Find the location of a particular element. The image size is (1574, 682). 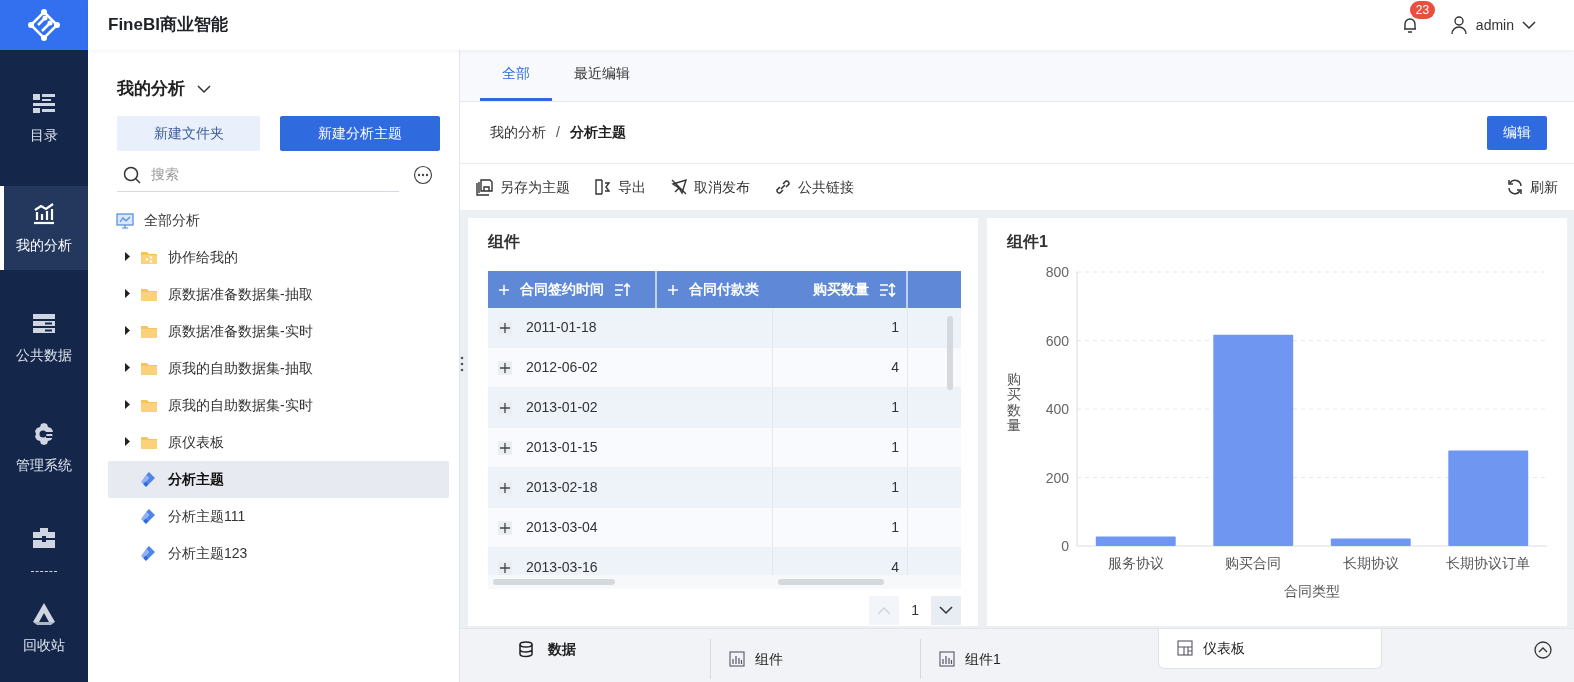

edit-button: 编辑 is located at coordinates (1517, 132).